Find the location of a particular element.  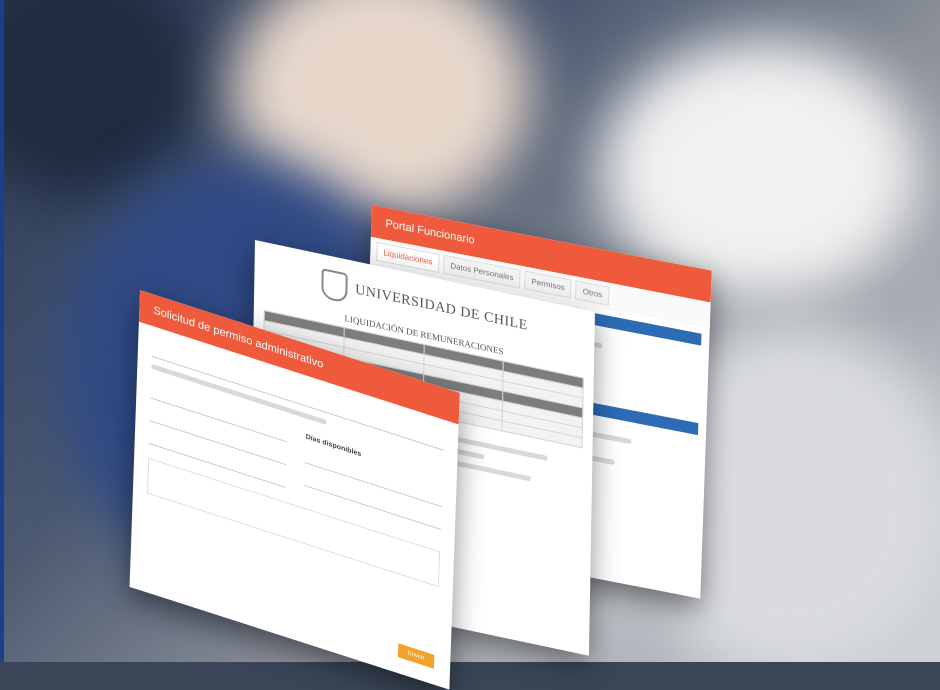

left-edge-bar is located at coordinates (2, 331).